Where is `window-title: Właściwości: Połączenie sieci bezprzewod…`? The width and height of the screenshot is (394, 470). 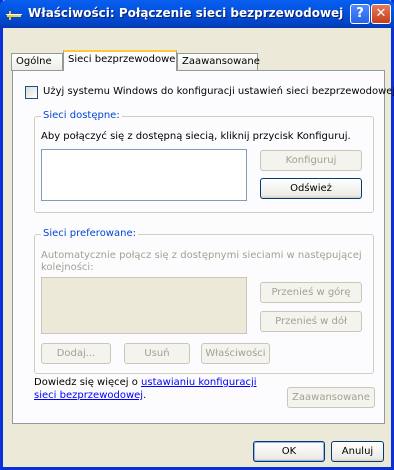 window-title: Właściwości: Połączenie sieci bezprzewod… is located at coordinates (186, 13).